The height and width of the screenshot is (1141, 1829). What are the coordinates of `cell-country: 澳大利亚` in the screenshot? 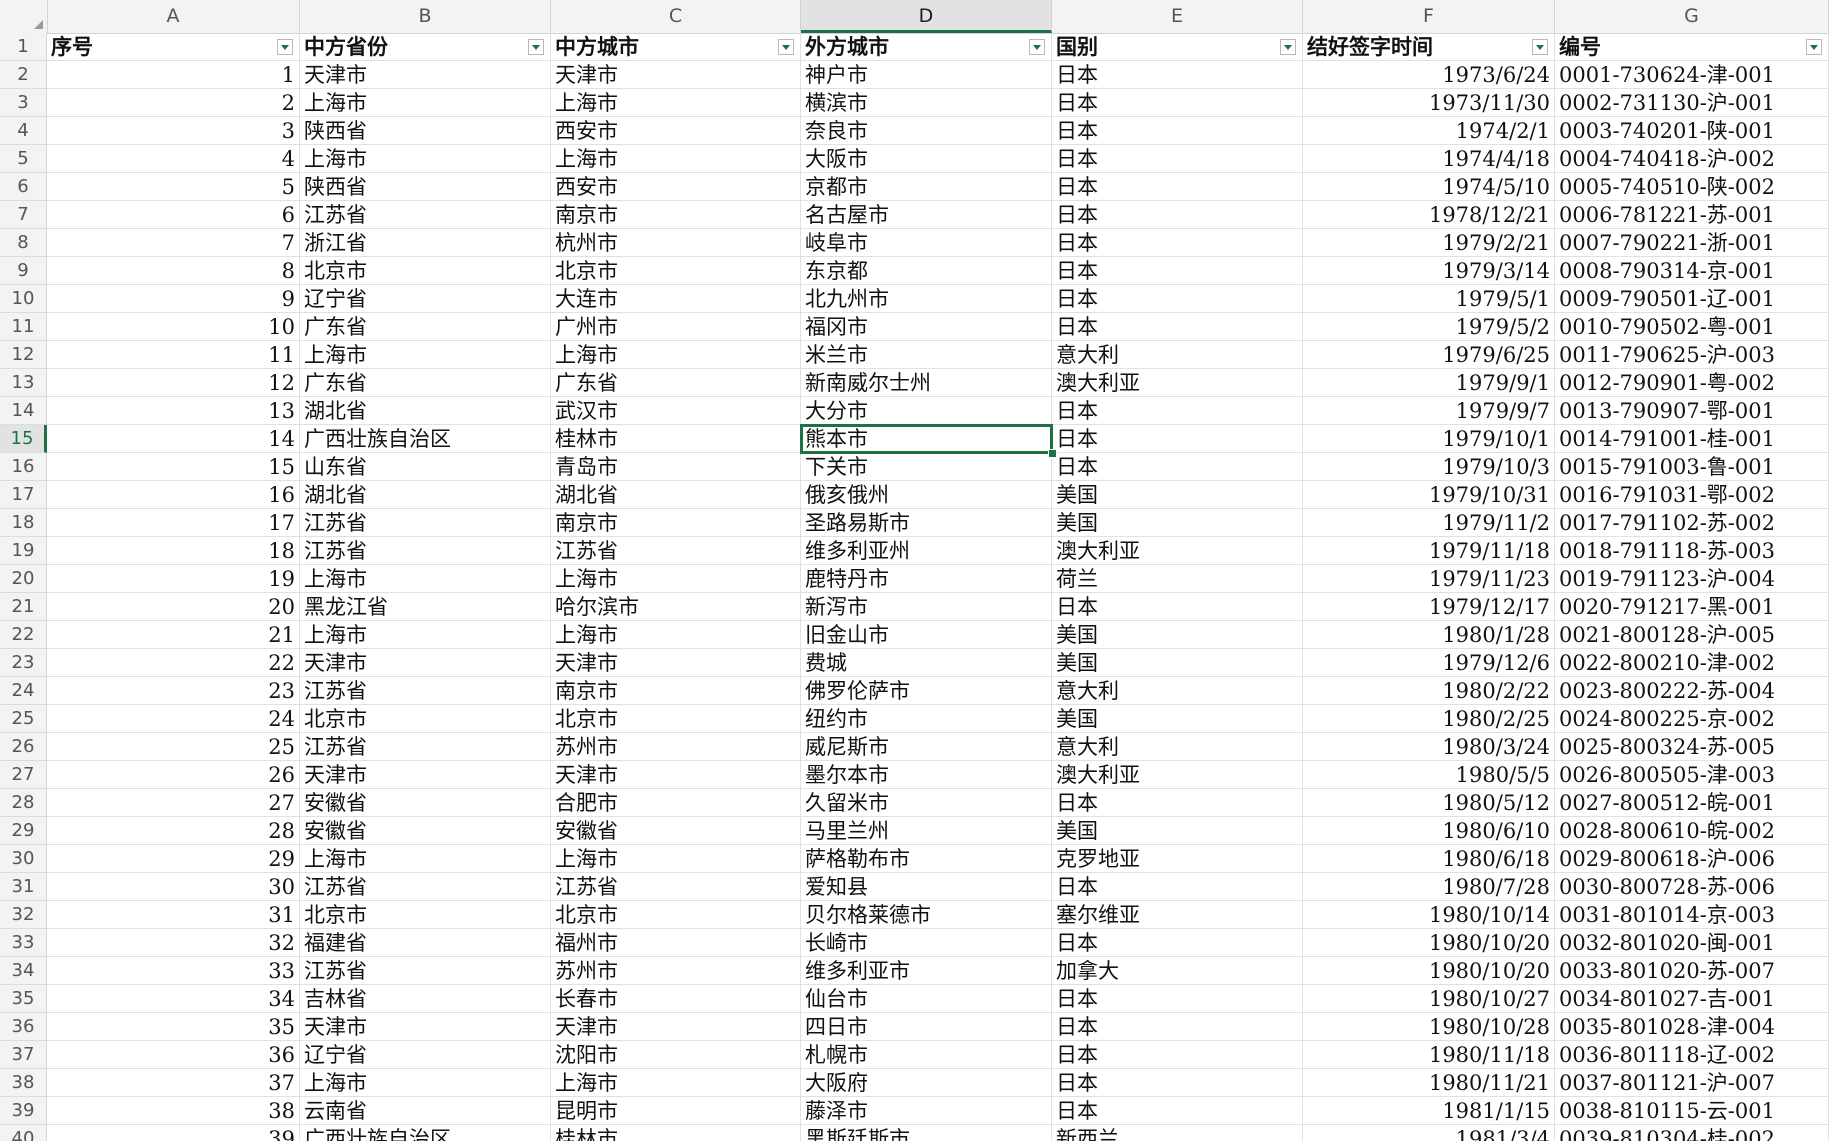 It's located at (1177, 383).